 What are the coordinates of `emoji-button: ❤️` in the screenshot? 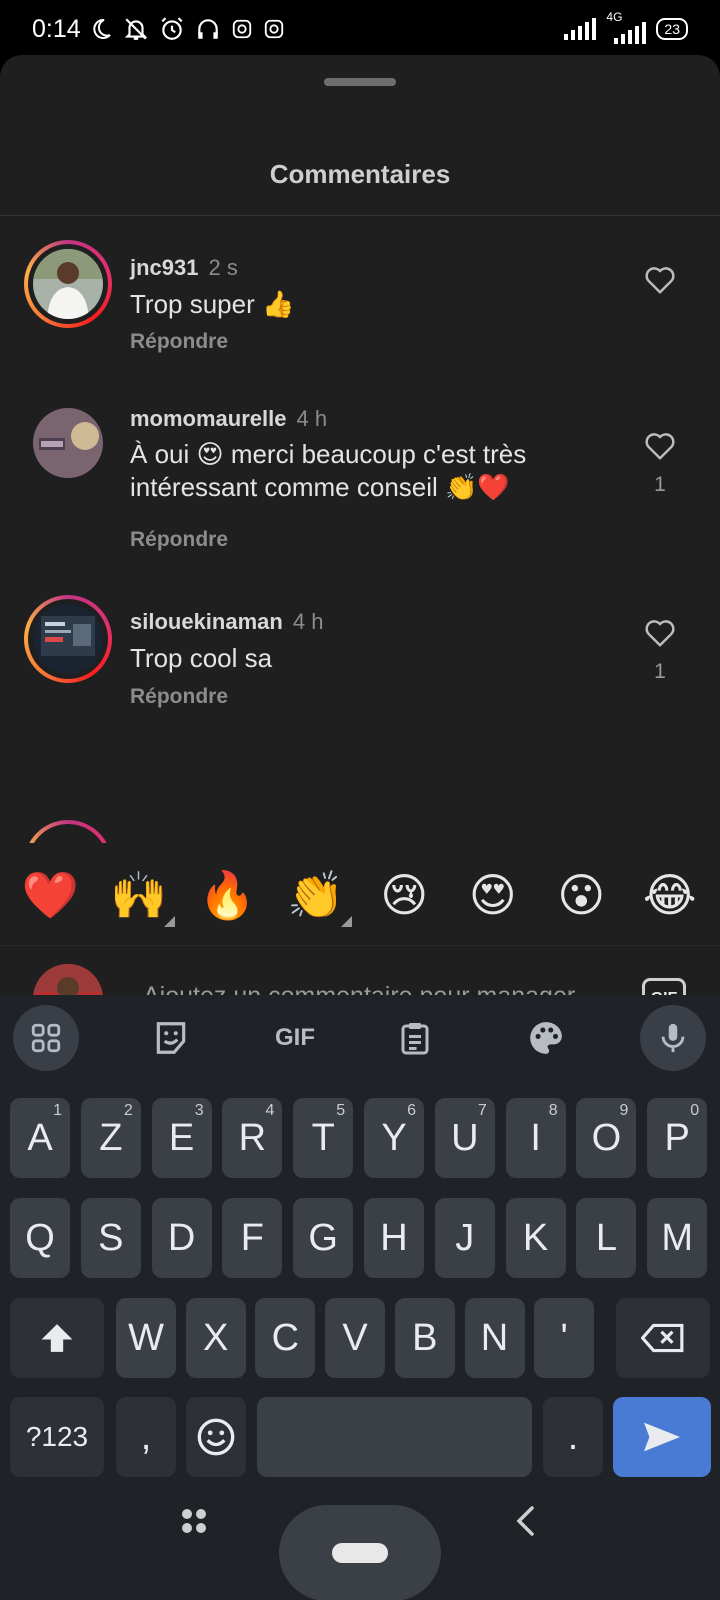 It's located at (50, 895).